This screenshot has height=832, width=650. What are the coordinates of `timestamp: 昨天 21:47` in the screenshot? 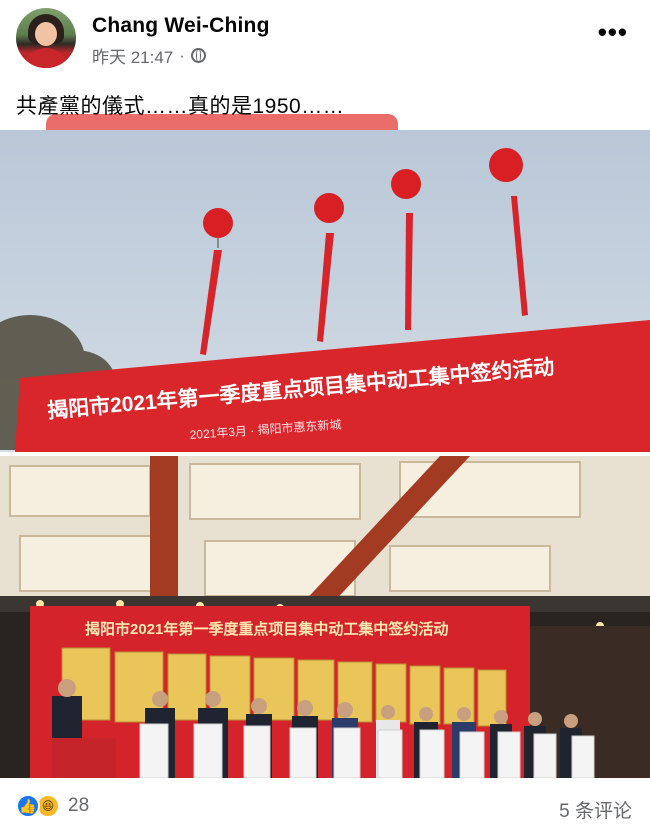 It's located at (132, 55).